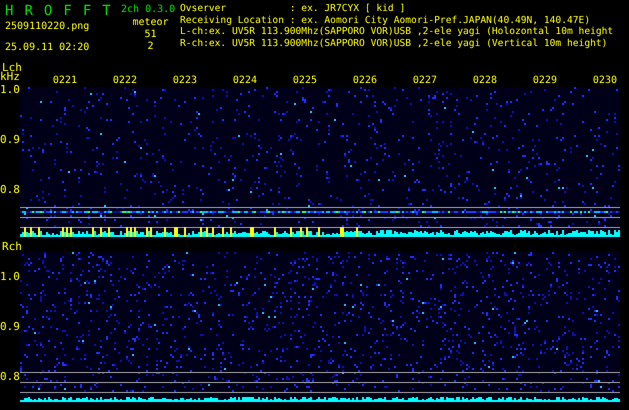  Describe the element at coordinates (150, 47) in the screenshot. I see `meteor-count: 2` at that location.